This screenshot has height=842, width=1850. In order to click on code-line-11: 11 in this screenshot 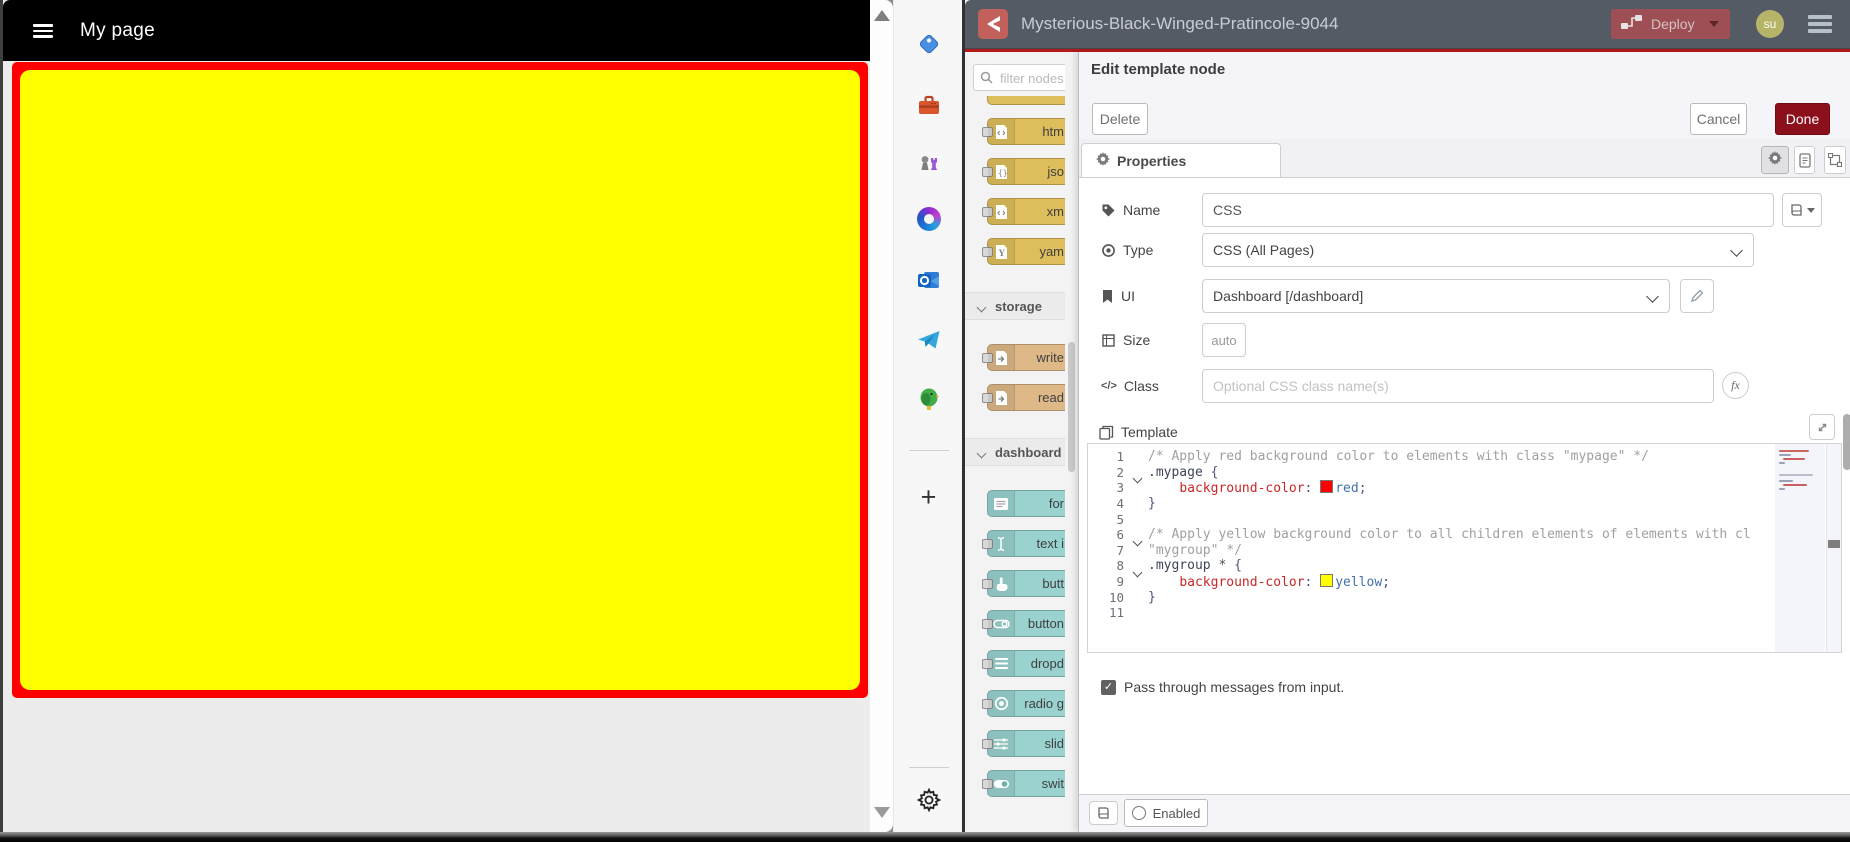, I will do `click(1424, 613)`.